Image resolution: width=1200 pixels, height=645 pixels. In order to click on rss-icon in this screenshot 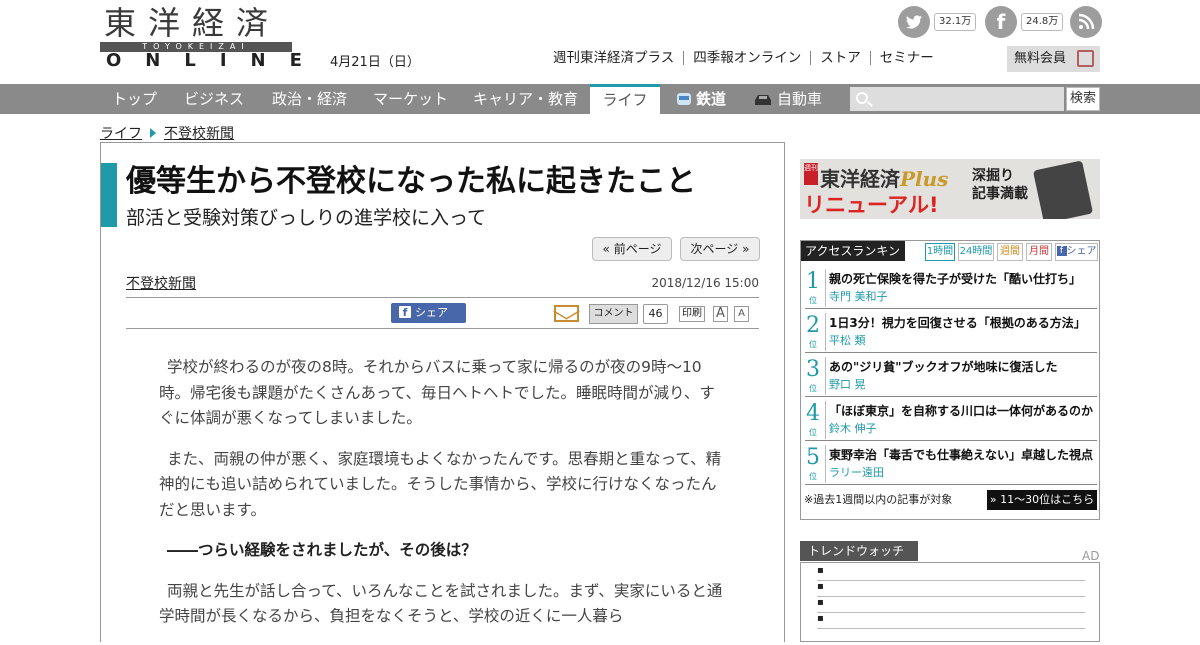, I will do `click(1086, 22)`.